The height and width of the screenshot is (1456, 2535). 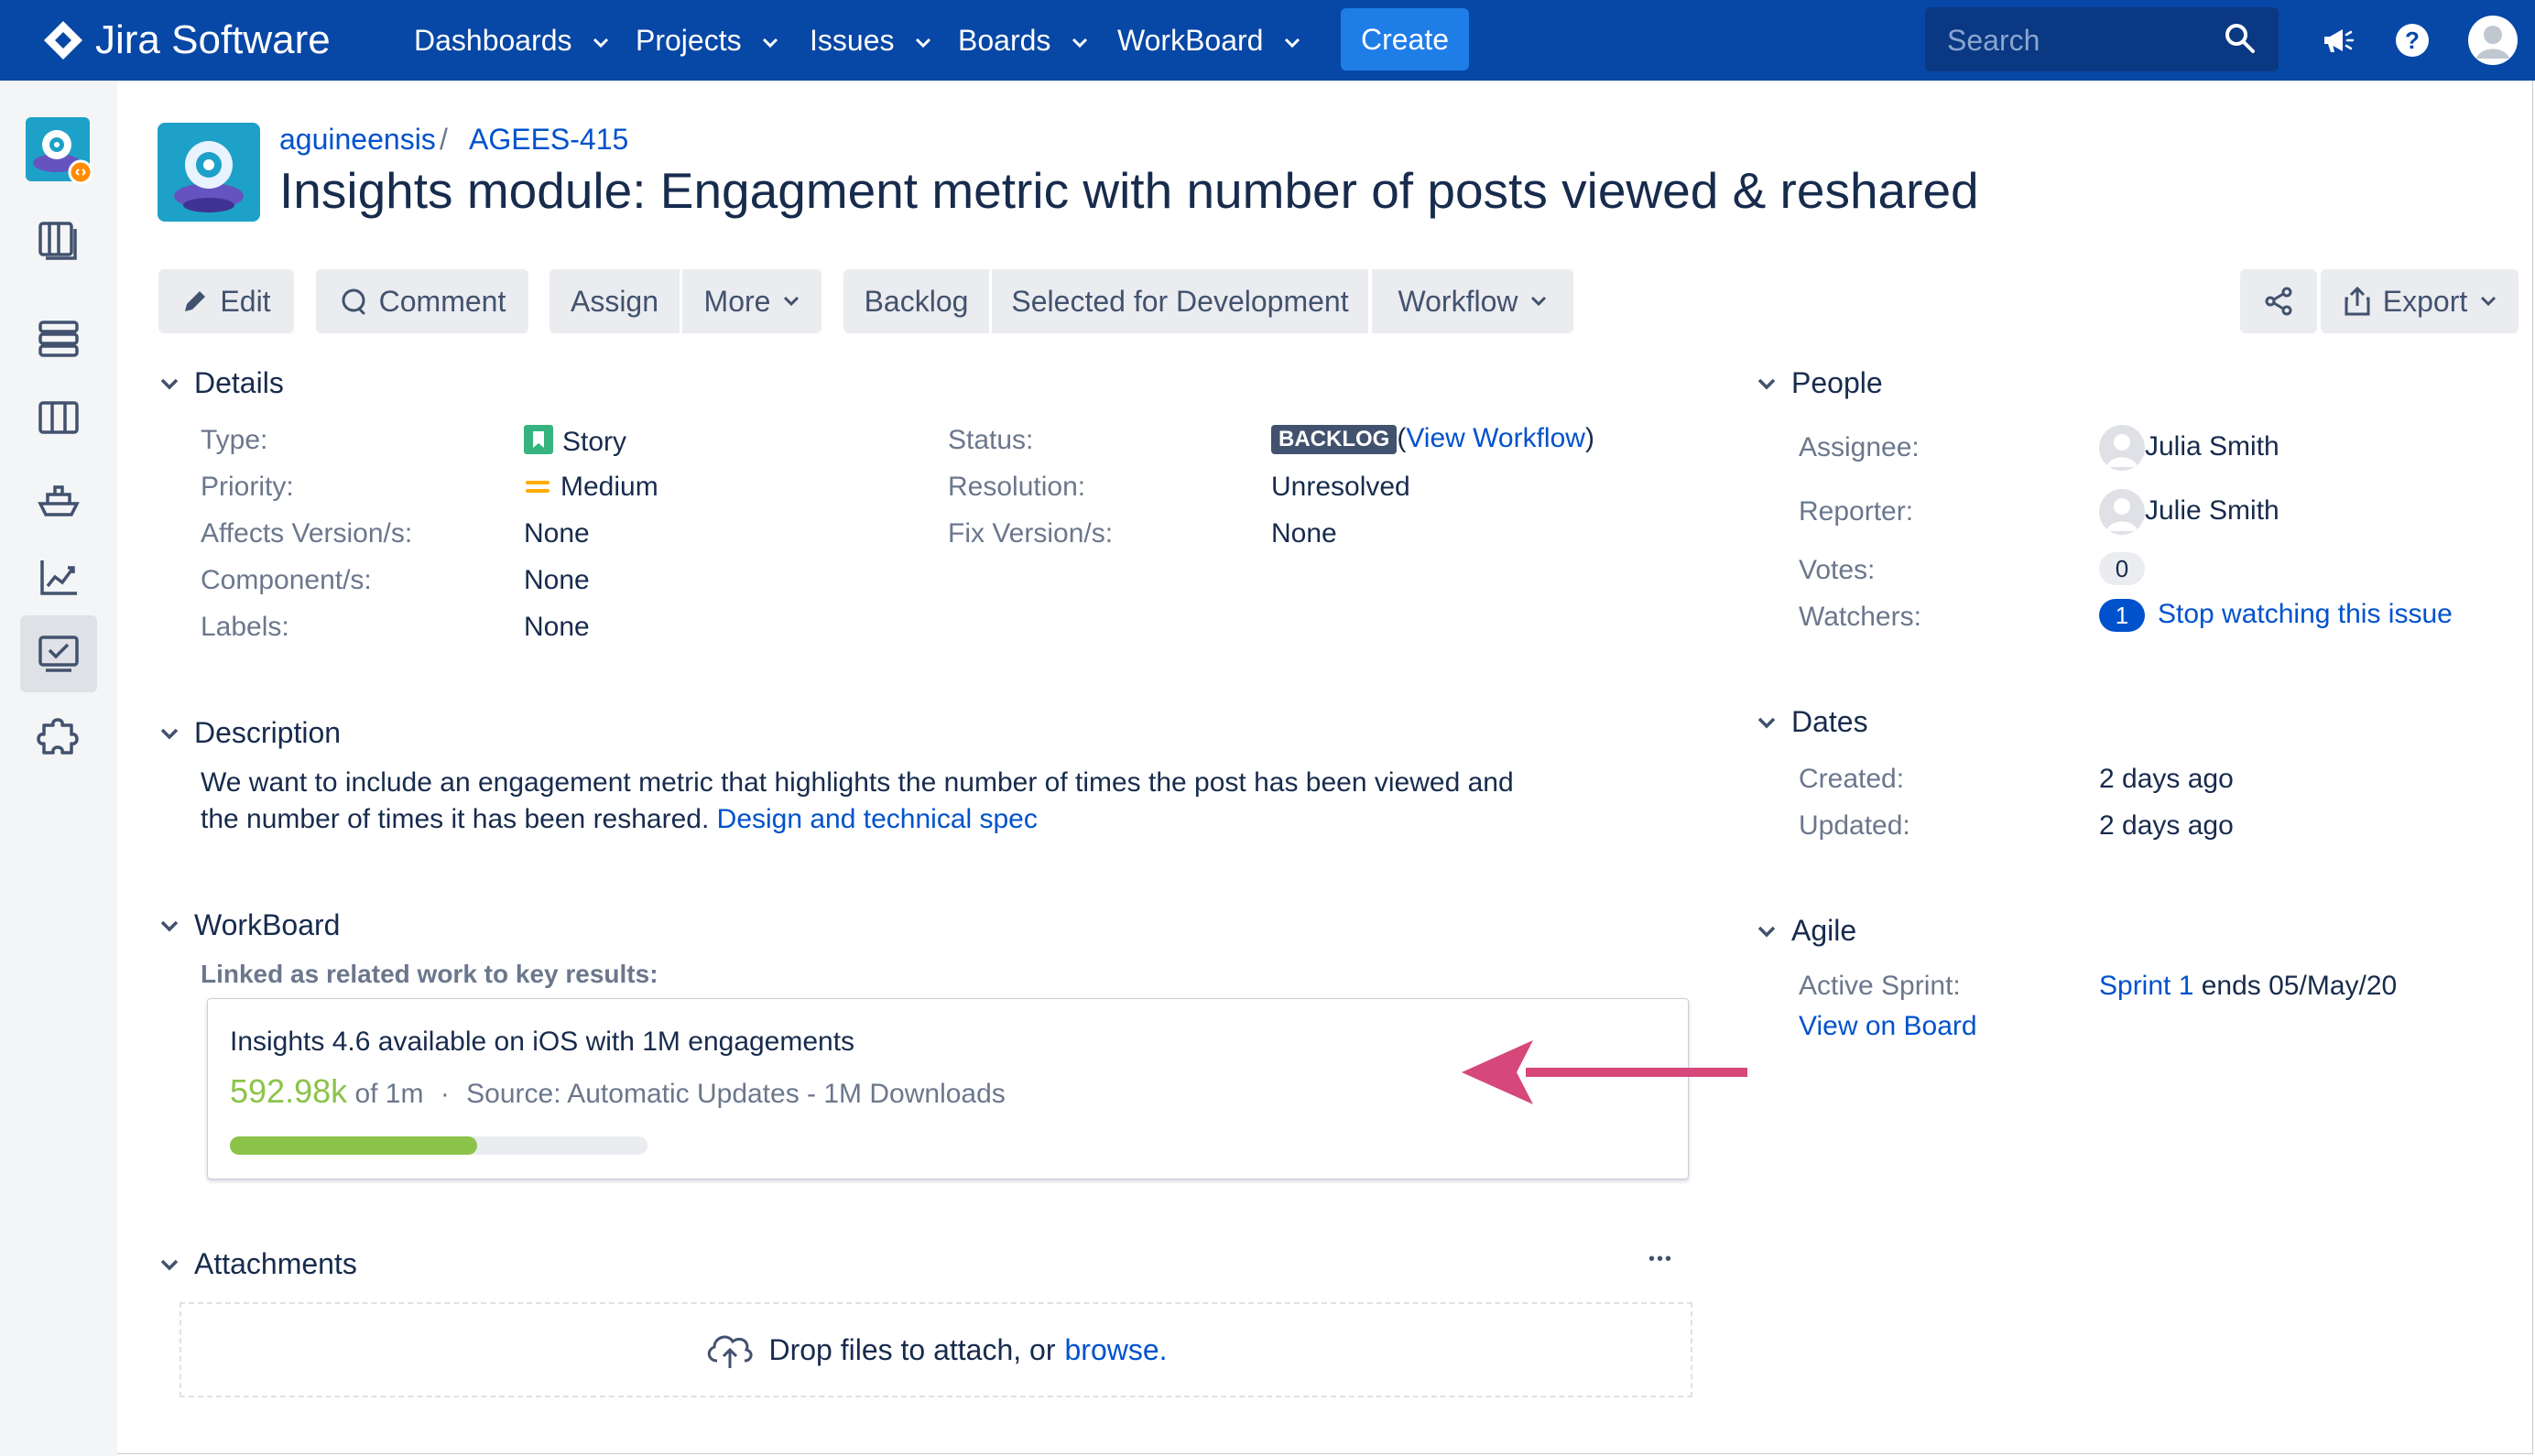 I want to click on sprint-link: Sprint 1, so click(x=2146, y=986).